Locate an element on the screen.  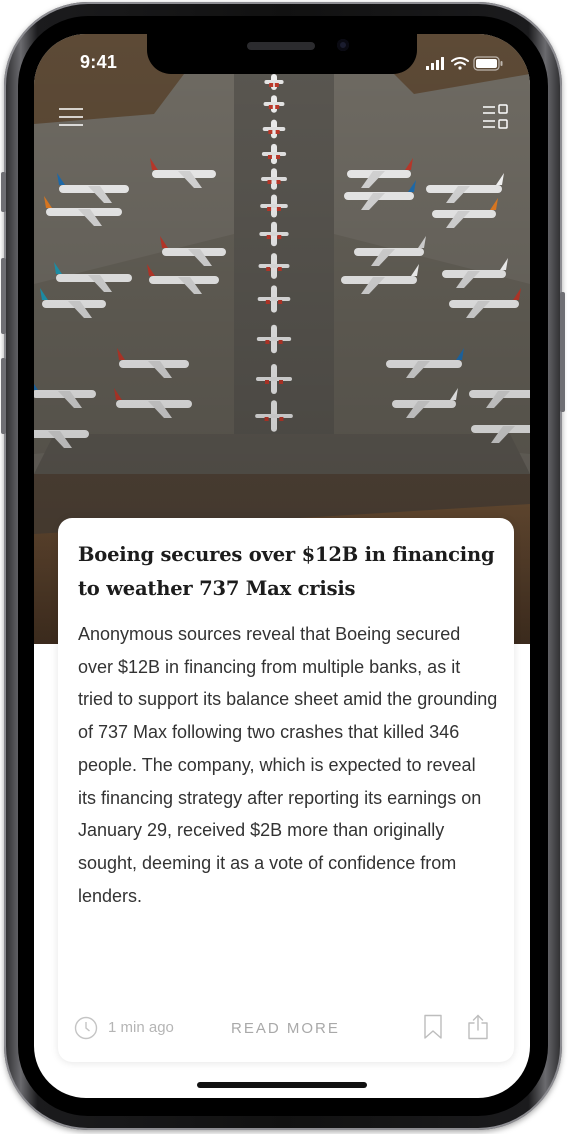
list-grid-icon is located at coordinates (495, 116).